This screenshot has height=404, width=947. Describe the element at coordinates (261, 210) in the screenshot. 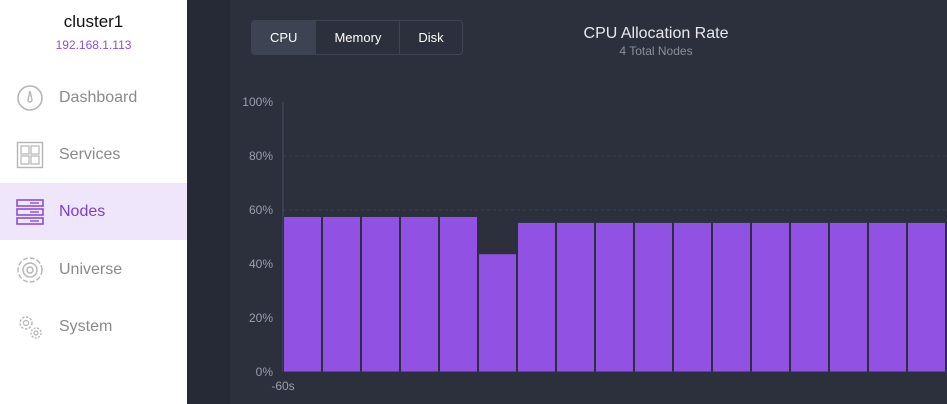

I see `y-tick-label: 60%` at that location.